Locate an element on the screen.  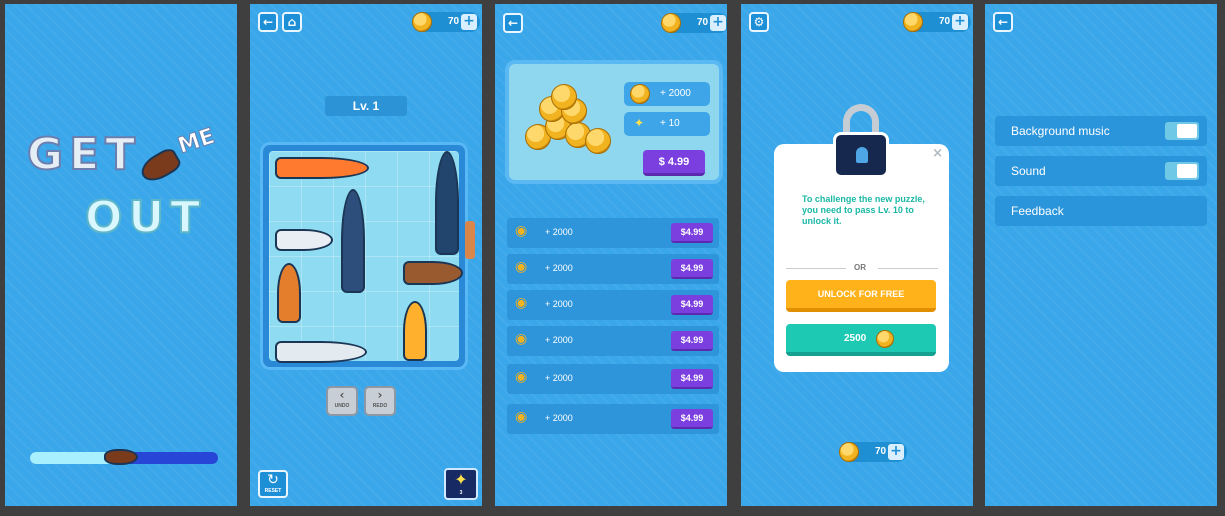
hint-button: ✦ 3 is located at coordinates (461, 484).